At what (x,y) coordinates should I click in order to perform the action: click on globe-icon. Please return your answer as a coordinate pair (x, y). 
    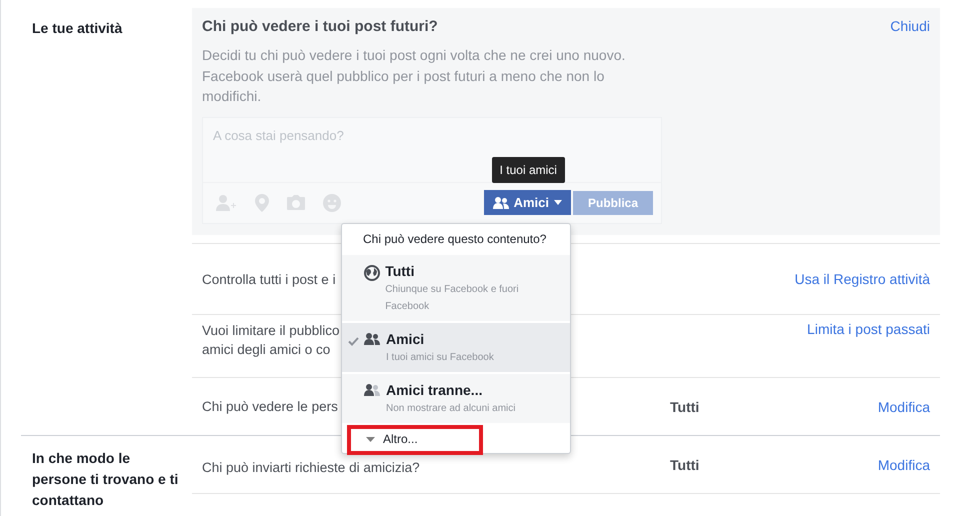
    Looking at the image, I should click on (372, 273).